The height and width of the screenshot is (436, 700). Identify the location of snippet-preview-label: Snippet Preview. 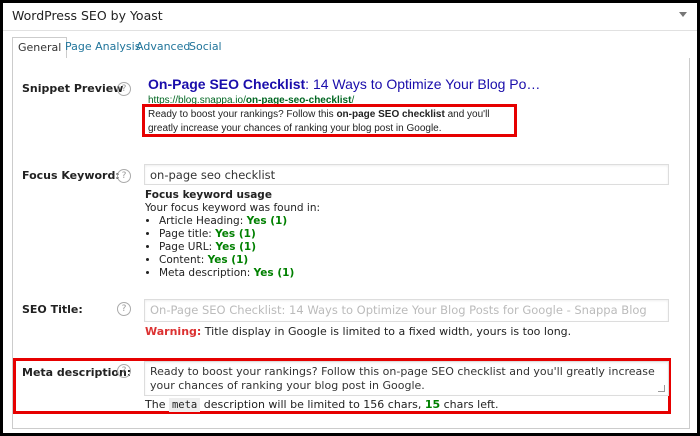
(73, 88).